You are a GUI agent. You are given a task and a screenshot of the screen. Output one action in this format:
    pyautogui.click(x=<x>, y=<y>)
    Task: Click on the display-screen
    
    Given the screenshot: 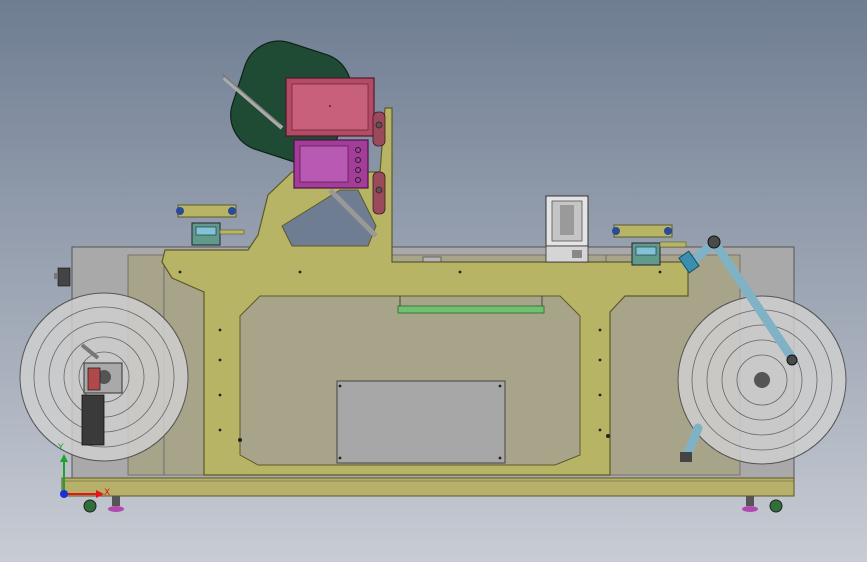 What is the action you would take?
    pyautogui.click(x=330, y=107)
    